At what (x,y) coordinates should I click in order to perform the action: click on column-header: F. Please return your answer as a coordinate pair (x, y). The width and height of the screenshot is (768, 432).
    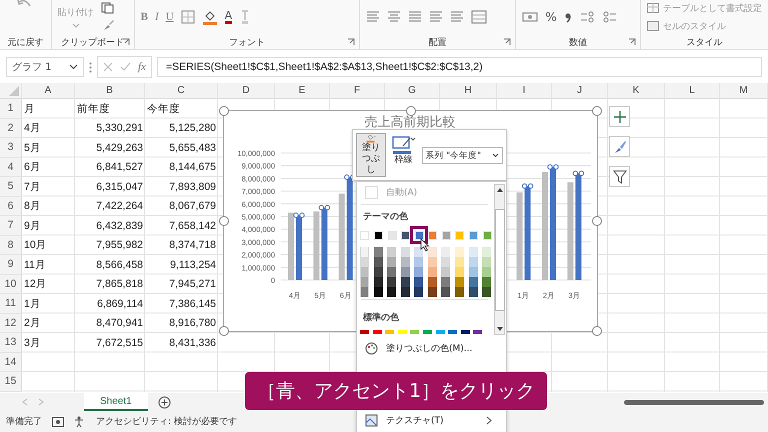
    Looking at the image, I should click on (357, 91).